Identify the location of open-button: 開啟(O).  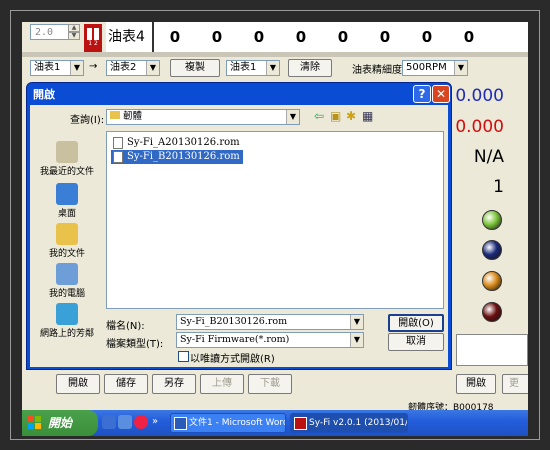
(416, 323).